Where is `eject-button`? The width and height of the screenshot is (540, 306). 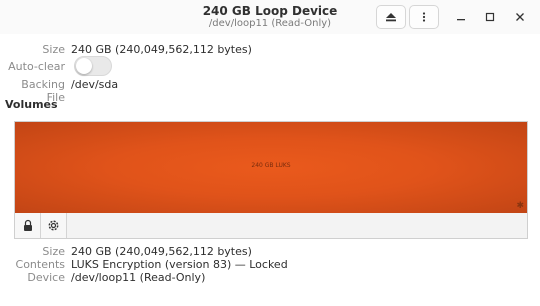
eject-button is located at coordinates (391, 17).